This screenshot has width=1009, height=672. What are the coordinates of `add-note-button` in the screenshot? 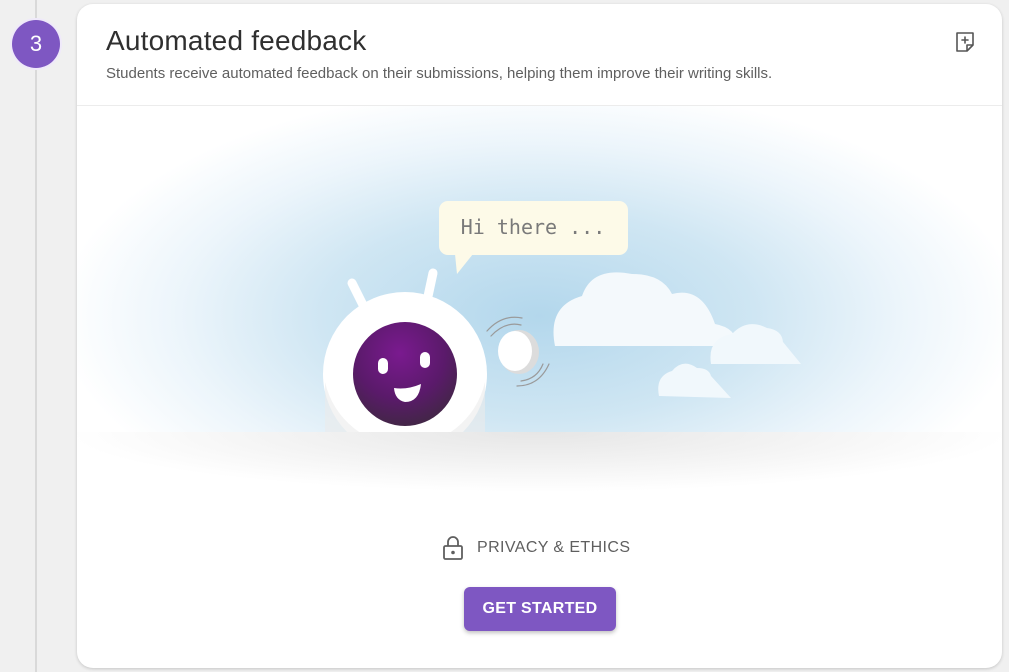 It's located at (965, 42).